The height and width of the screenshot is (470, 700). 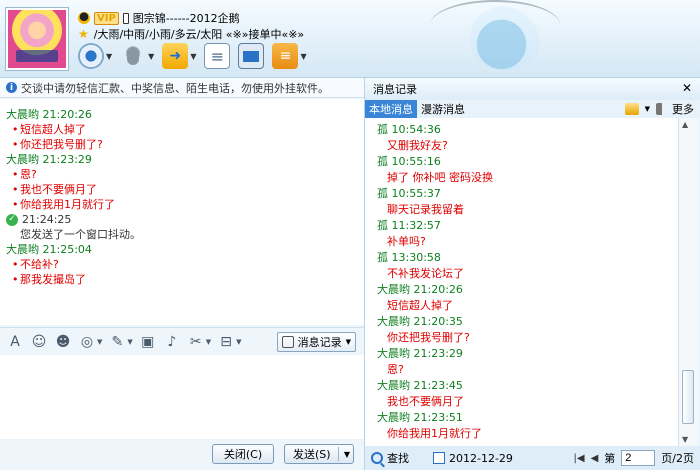 What do you see at coordinates (595, 458) in the screenshot?
I see `prev-page-icon: ◀` at bounding box center [595, 458].